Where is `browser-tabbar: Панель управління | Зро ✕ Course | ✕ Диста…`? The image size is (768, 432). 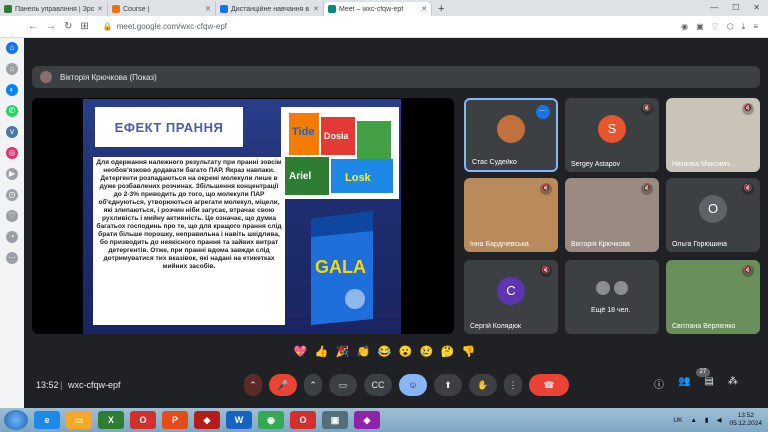 browser-tabbar: Панель управління | Зро ✕ Course | ✕ Диста… is located at coordinates (384, 8).